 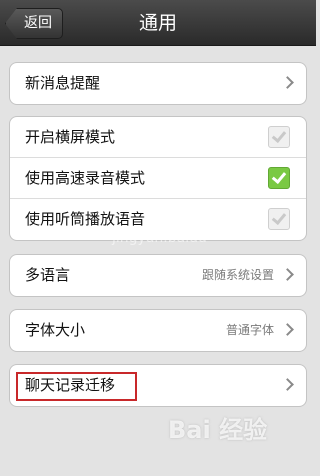 I want to click on earpiece-playback-checkbox, so click(x=279, y=219).